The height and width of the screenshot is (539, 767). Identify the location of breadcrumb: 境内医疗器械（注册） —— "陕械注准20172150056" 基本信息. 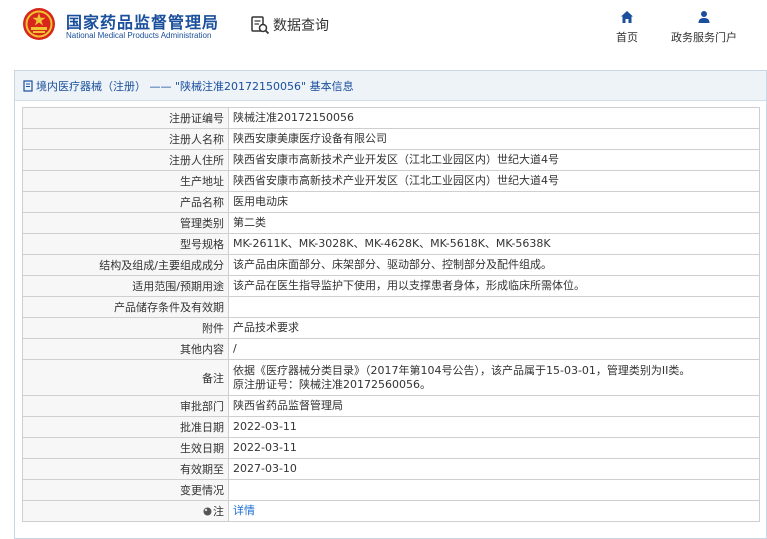
(390, 86).